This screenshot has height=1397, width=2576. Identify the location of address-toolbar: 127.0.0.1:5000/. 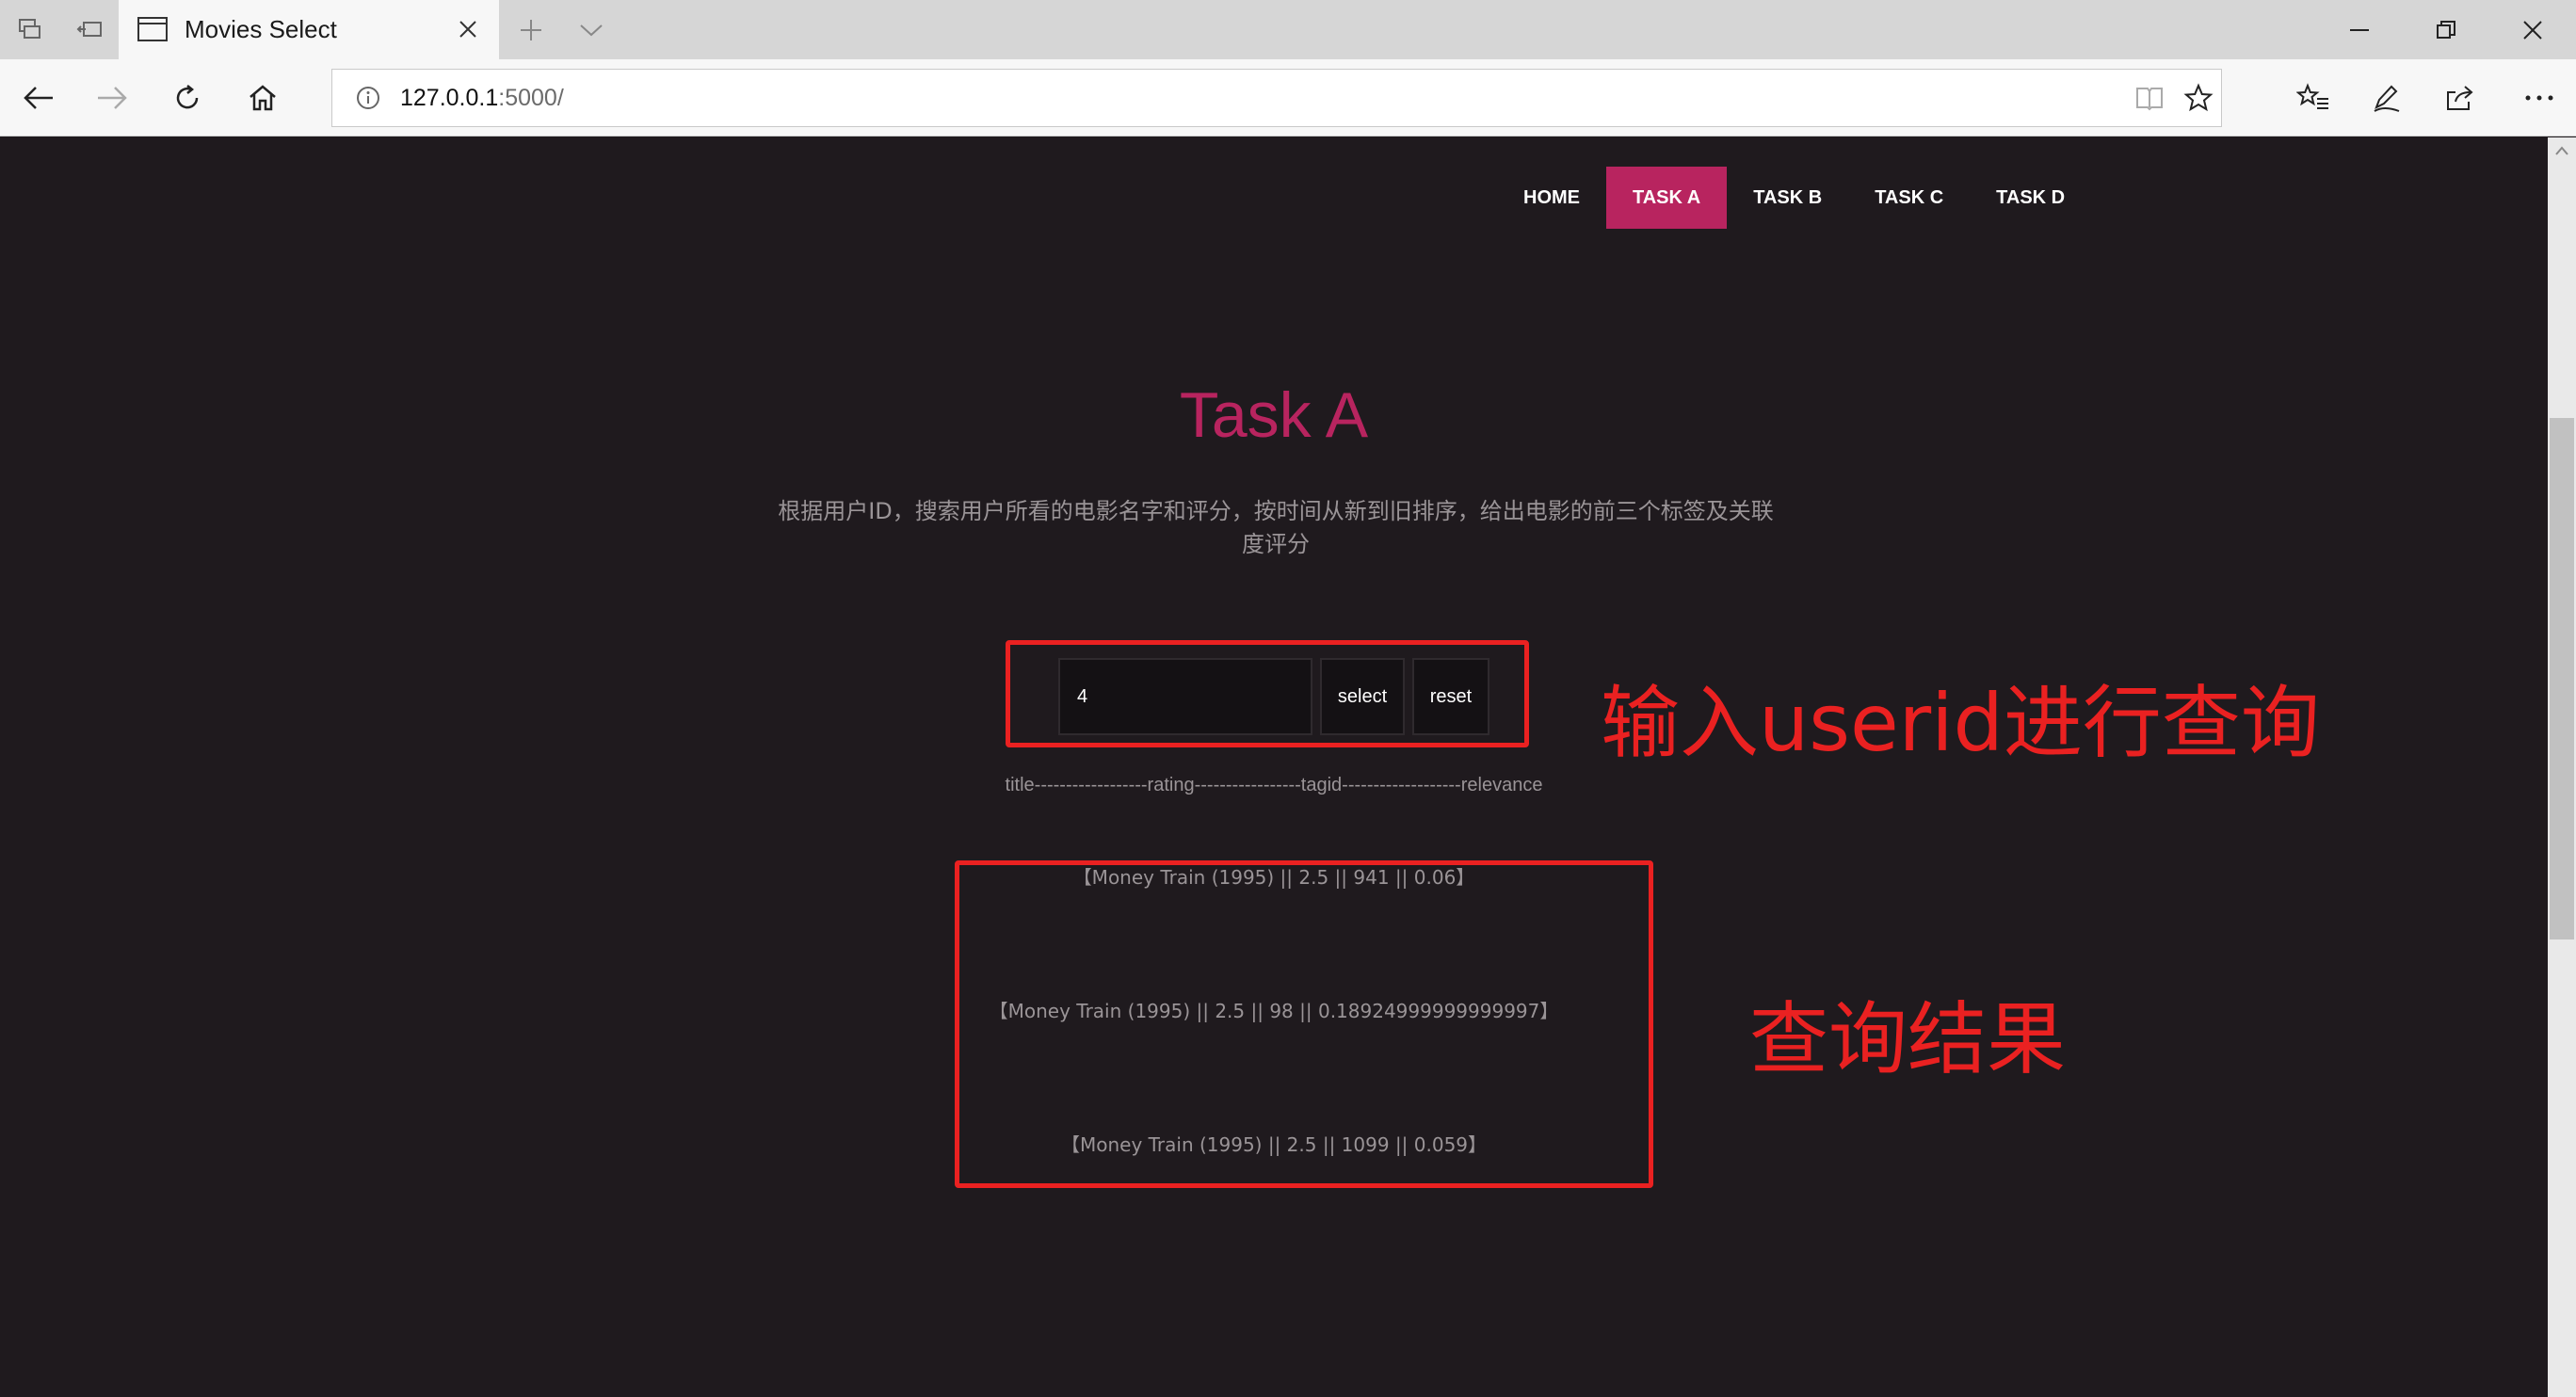
(1288, 97).